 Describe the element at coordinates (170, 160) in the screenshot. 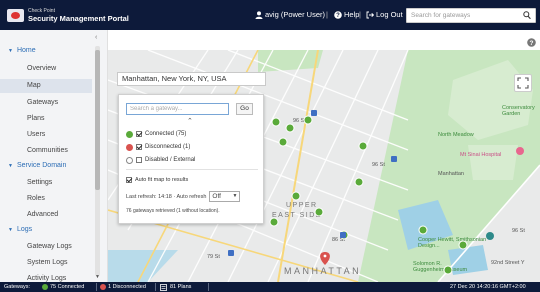

I see `filter-disabled-label: Disabled / External` at that location.